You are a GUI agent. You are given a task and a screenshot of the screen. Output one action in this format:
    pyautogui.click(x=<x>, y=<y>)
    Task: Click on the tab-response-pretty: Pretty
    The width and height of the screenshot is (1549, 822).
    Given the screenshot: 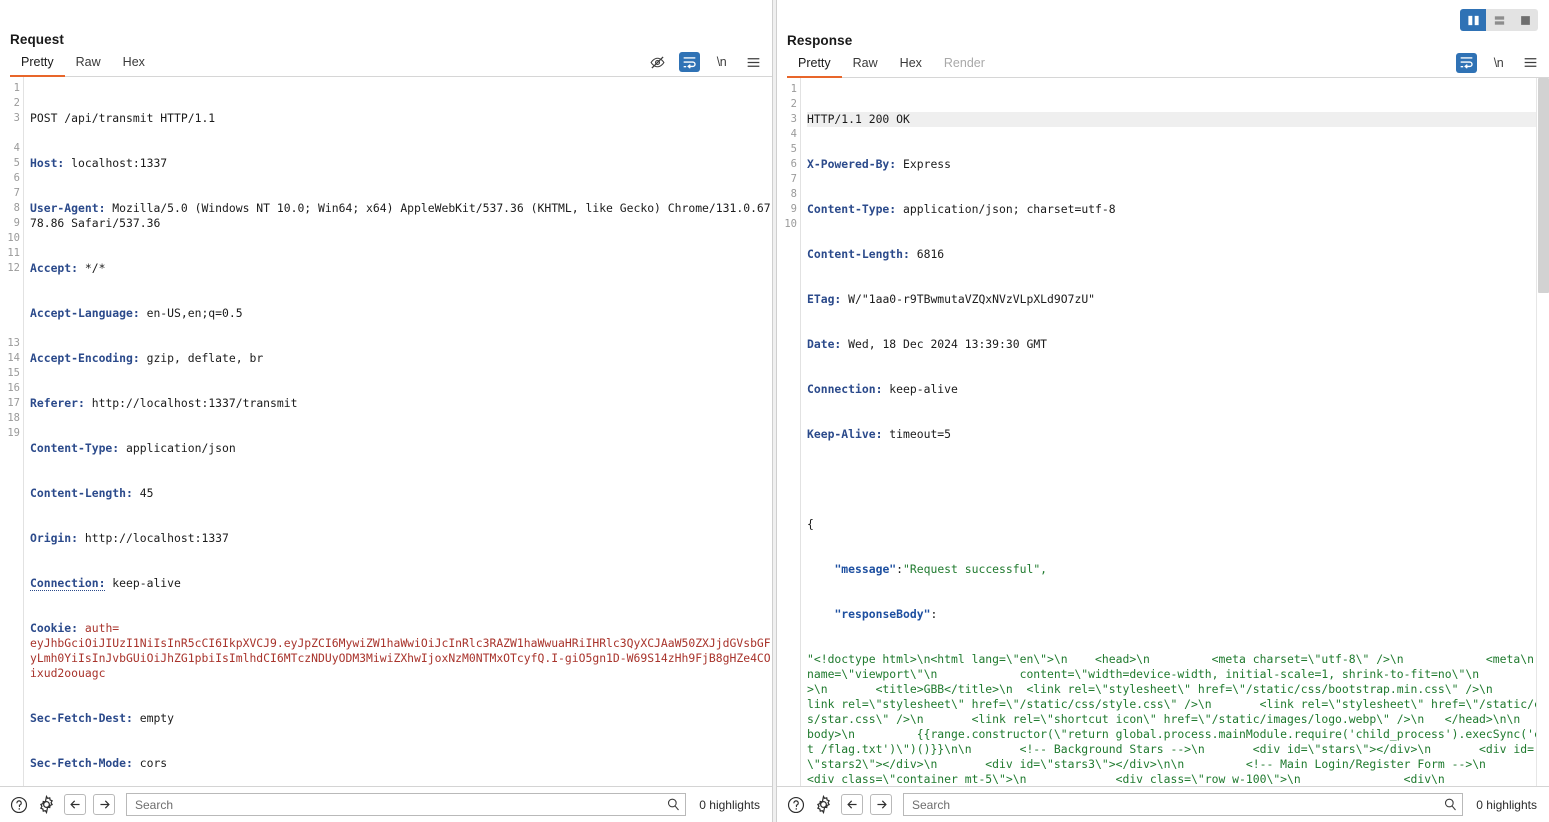 What is the action you would take?
    pyautogui.click(x=814, y=67)
    